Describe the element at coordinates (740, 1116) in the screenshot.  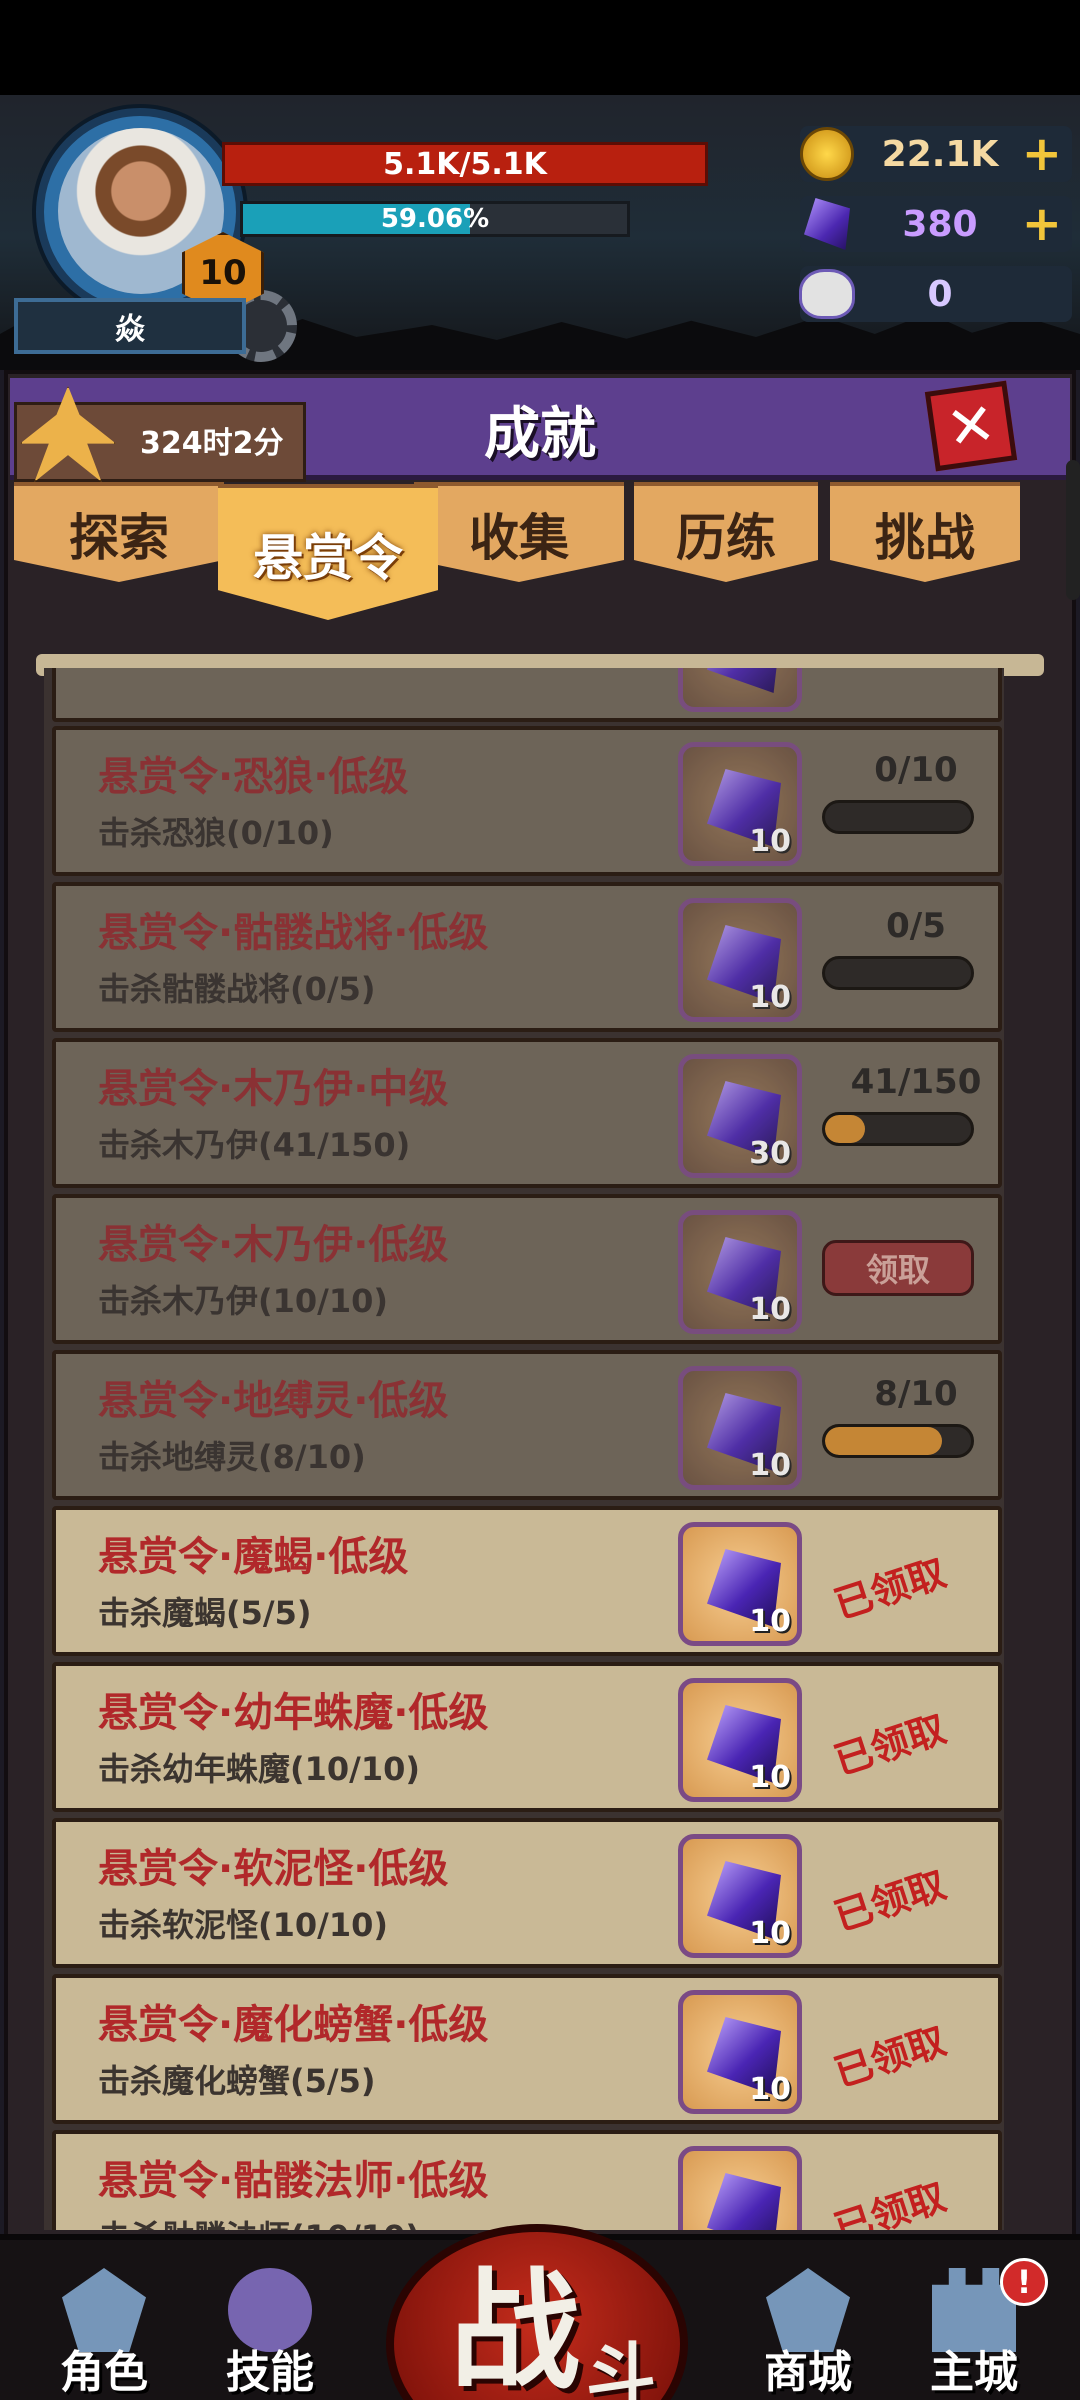
I see `reward-slot: 30` at that location.